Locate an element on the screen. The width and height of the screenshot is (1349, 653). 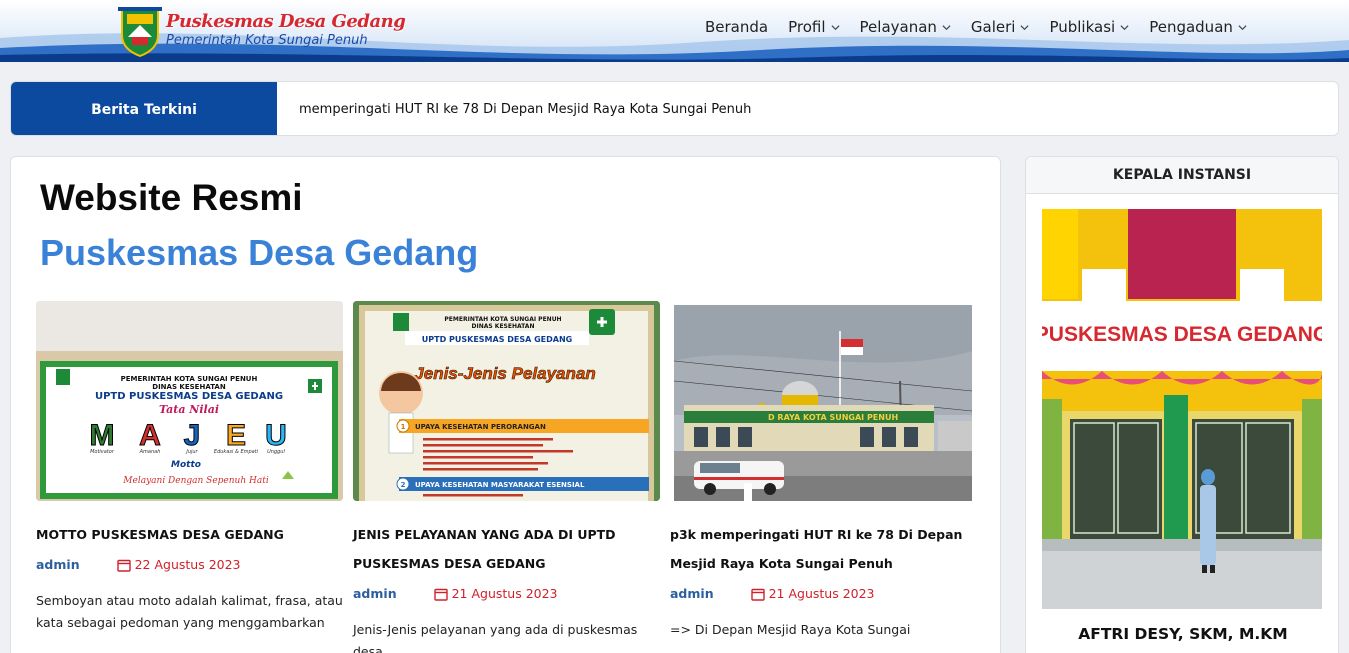
board2-section2: UPAYA KESEHATAN MASYARAKAT ESENSIAL is located at coordinates (500, 485).